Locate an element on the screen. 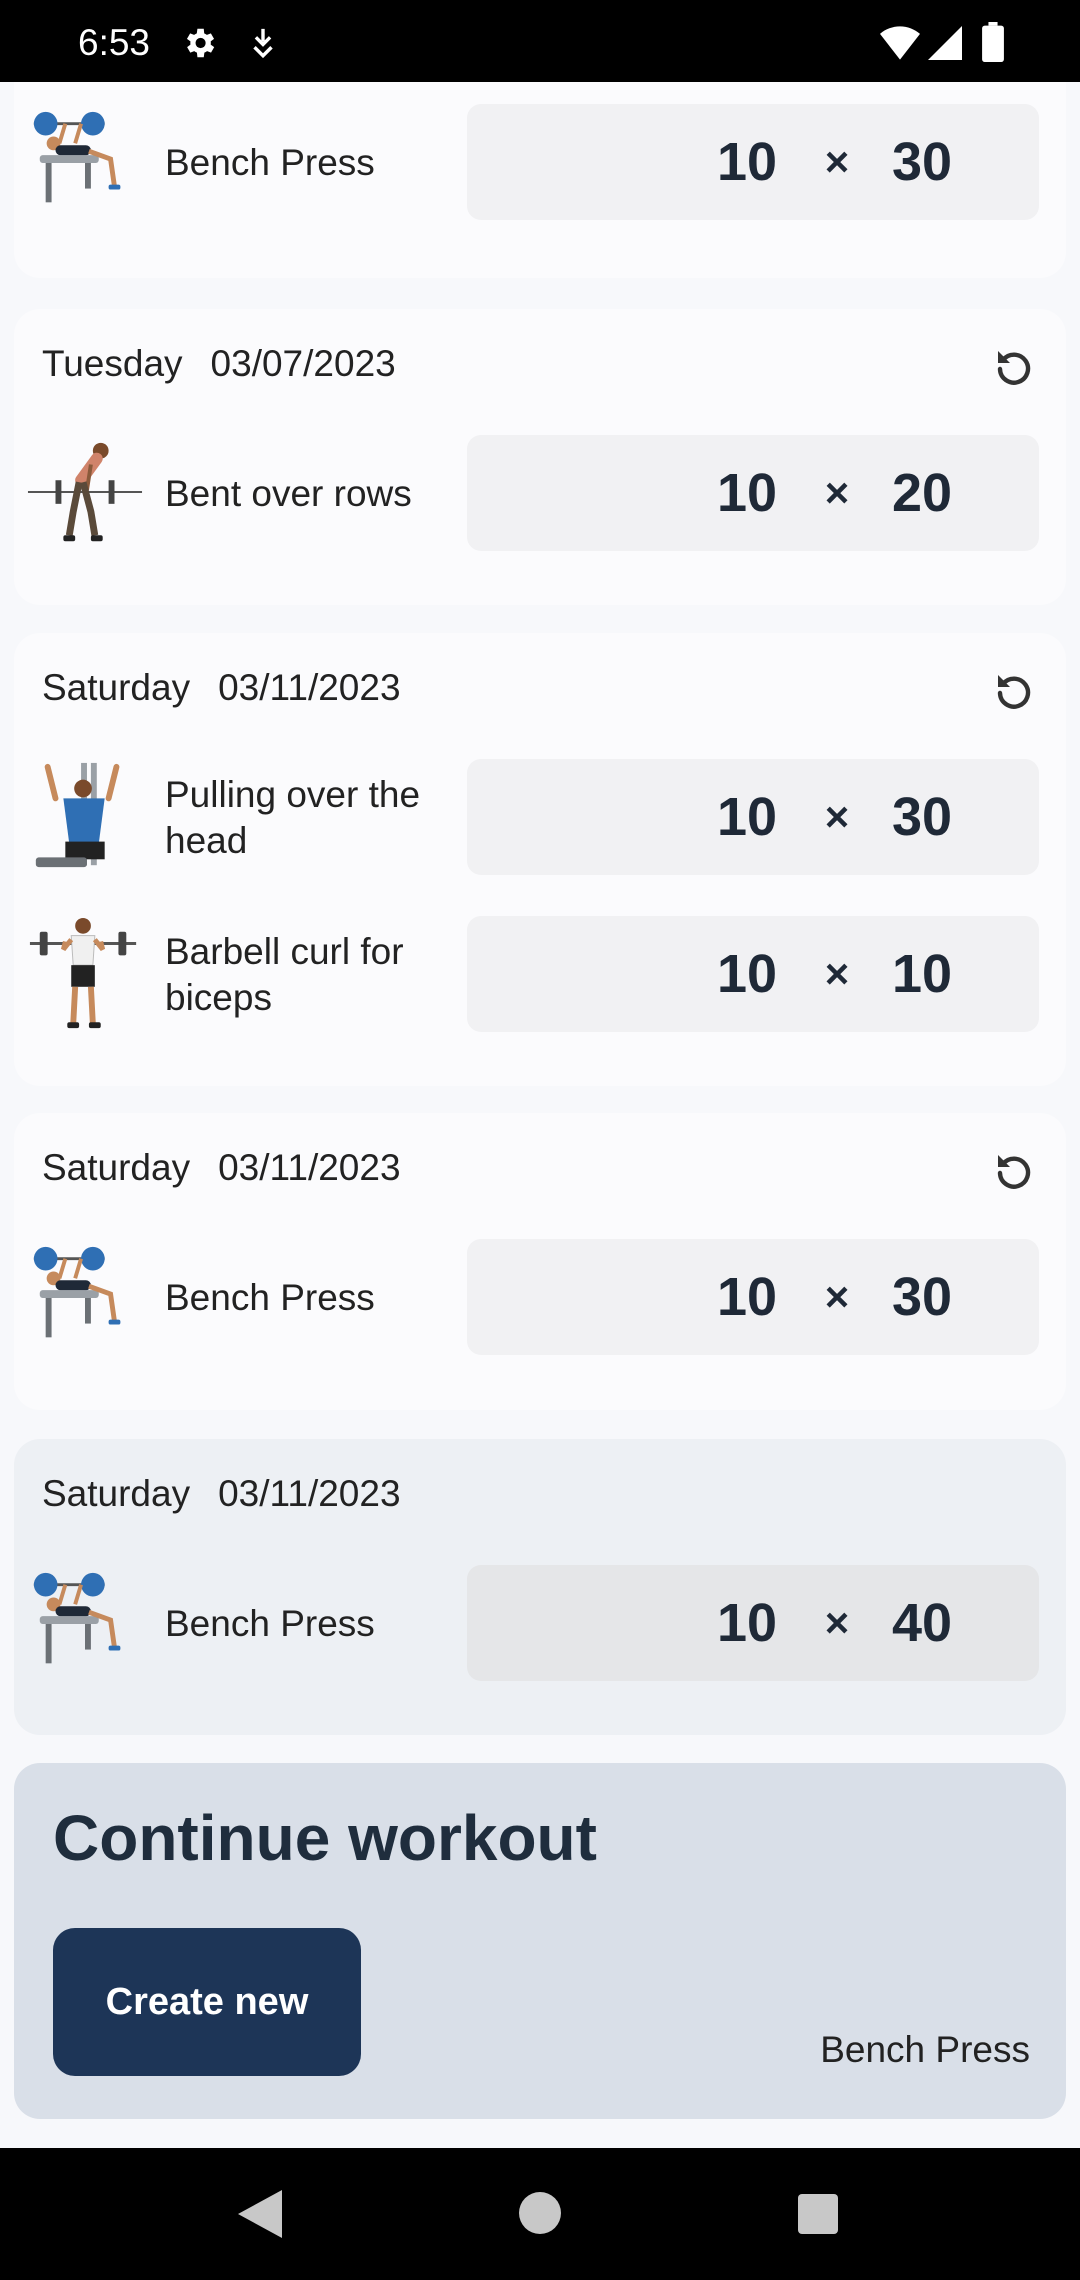  workout-day: Tuesday is located at coordinates (112, 363).